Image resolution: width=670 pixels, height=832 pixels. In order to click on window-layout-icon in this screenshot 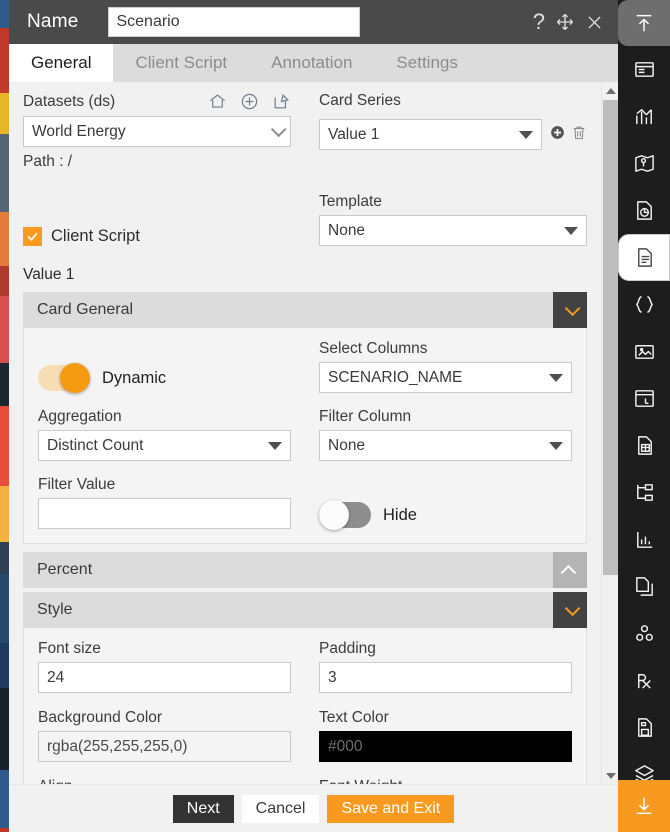, I will do `click(644, 398)`.